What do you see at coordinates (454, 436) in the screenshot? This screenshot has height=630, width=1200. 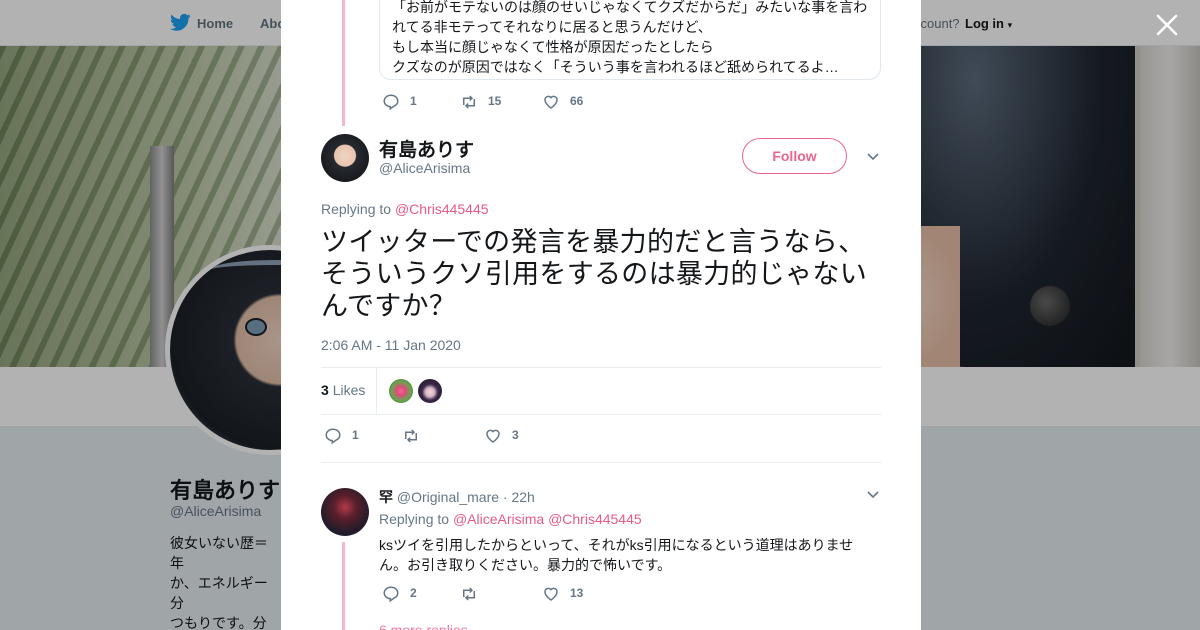 I see `tweet-actions: 1 3` at bounding box center [454, 436].